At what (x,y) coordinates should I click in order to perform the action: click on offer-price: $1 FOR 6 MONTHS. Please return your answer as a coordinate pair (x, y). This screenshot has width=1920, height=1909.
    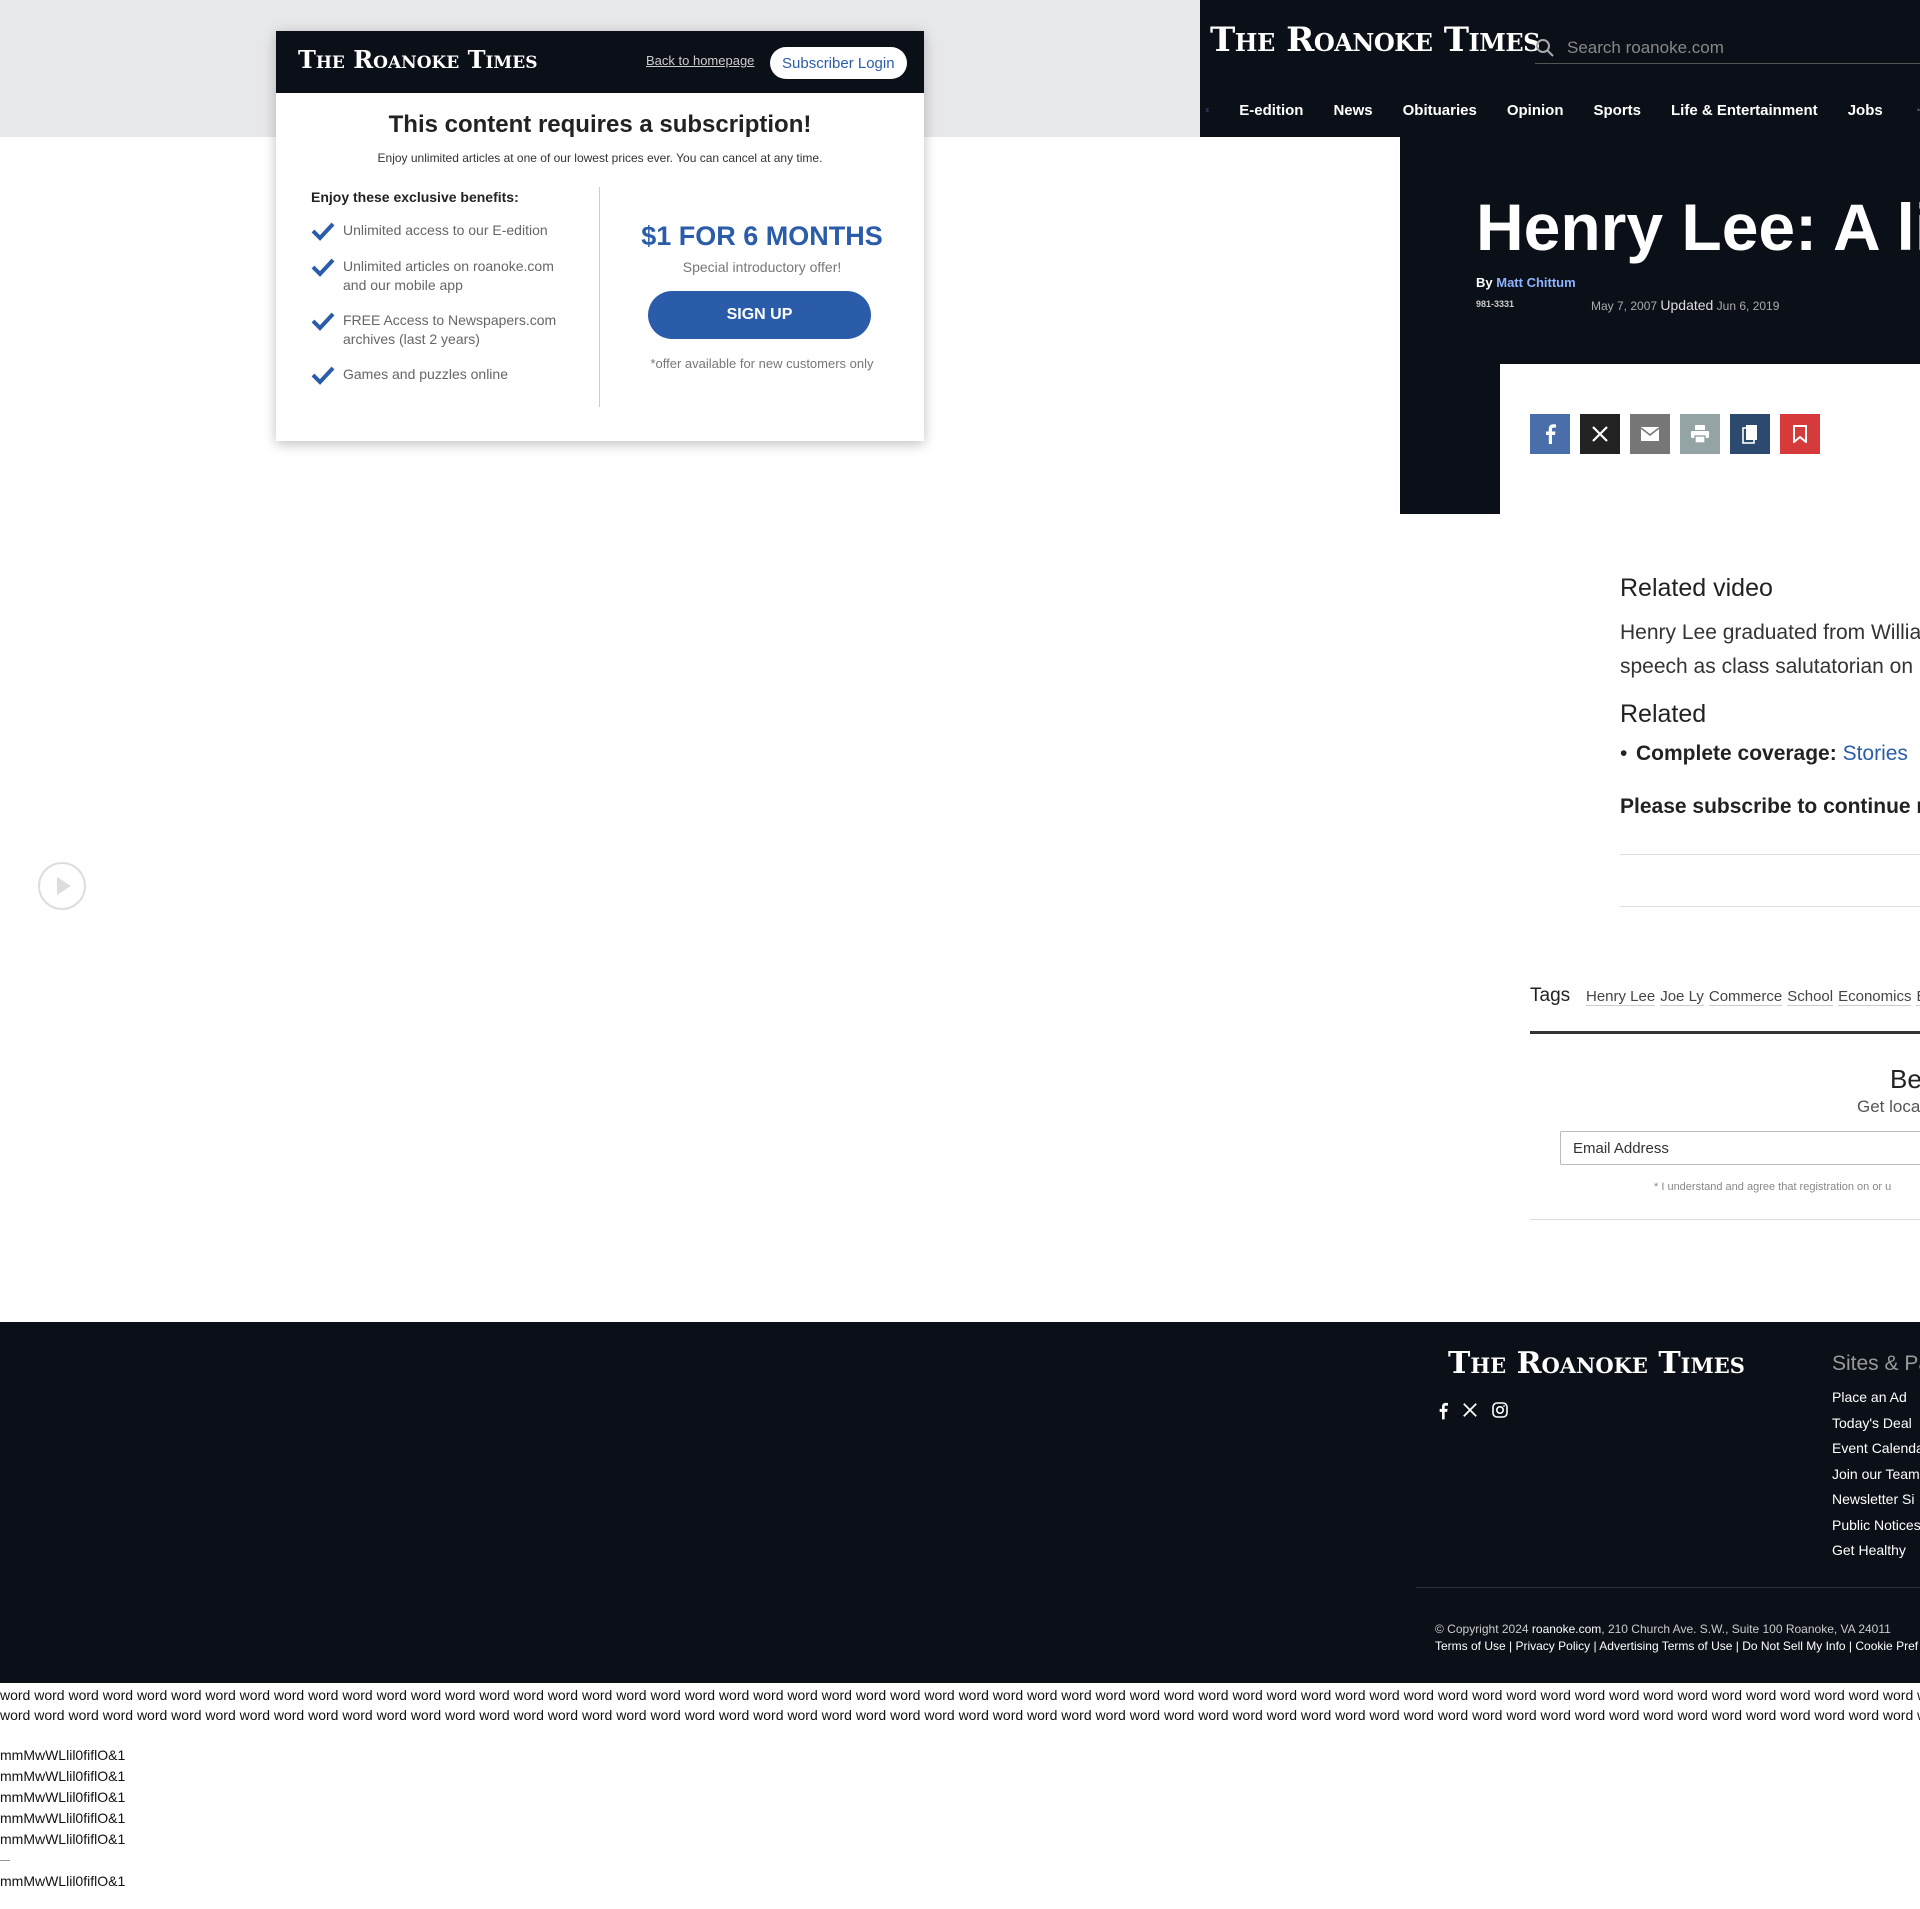
    Looking at the image, I should click on (762, 236).